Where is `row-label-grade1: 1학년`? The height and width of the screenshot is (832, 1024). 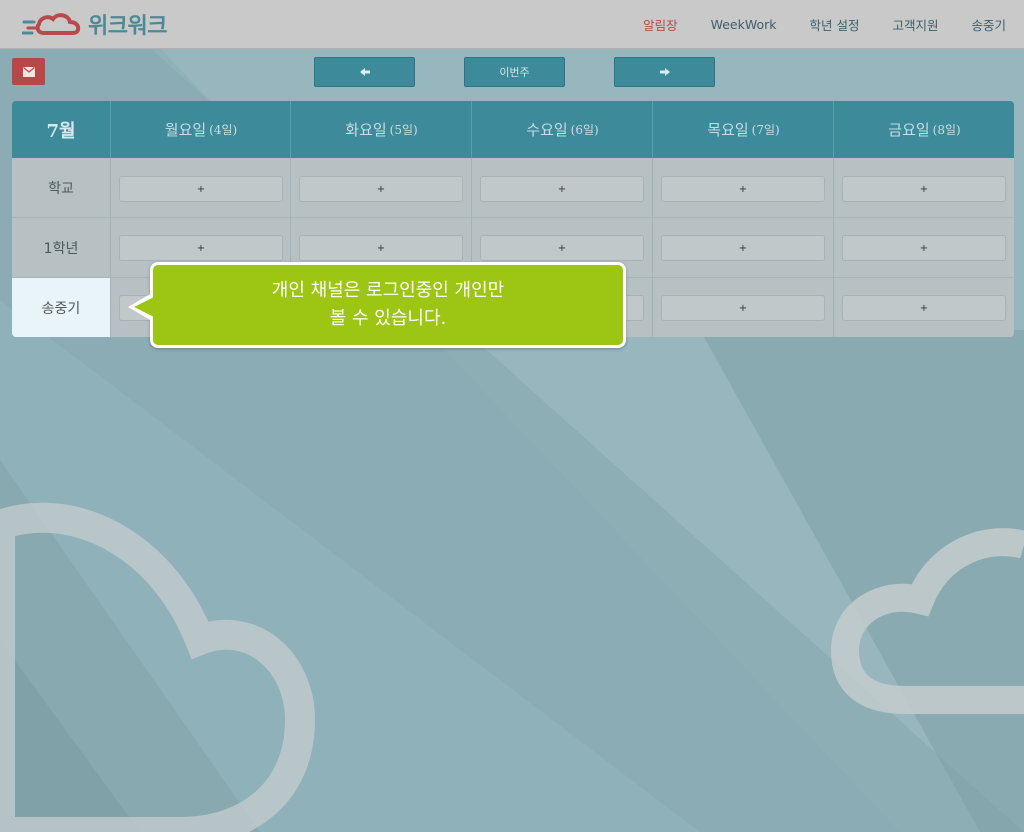
row-label-grade1: 1학년 is located at coordinates (61, 247).